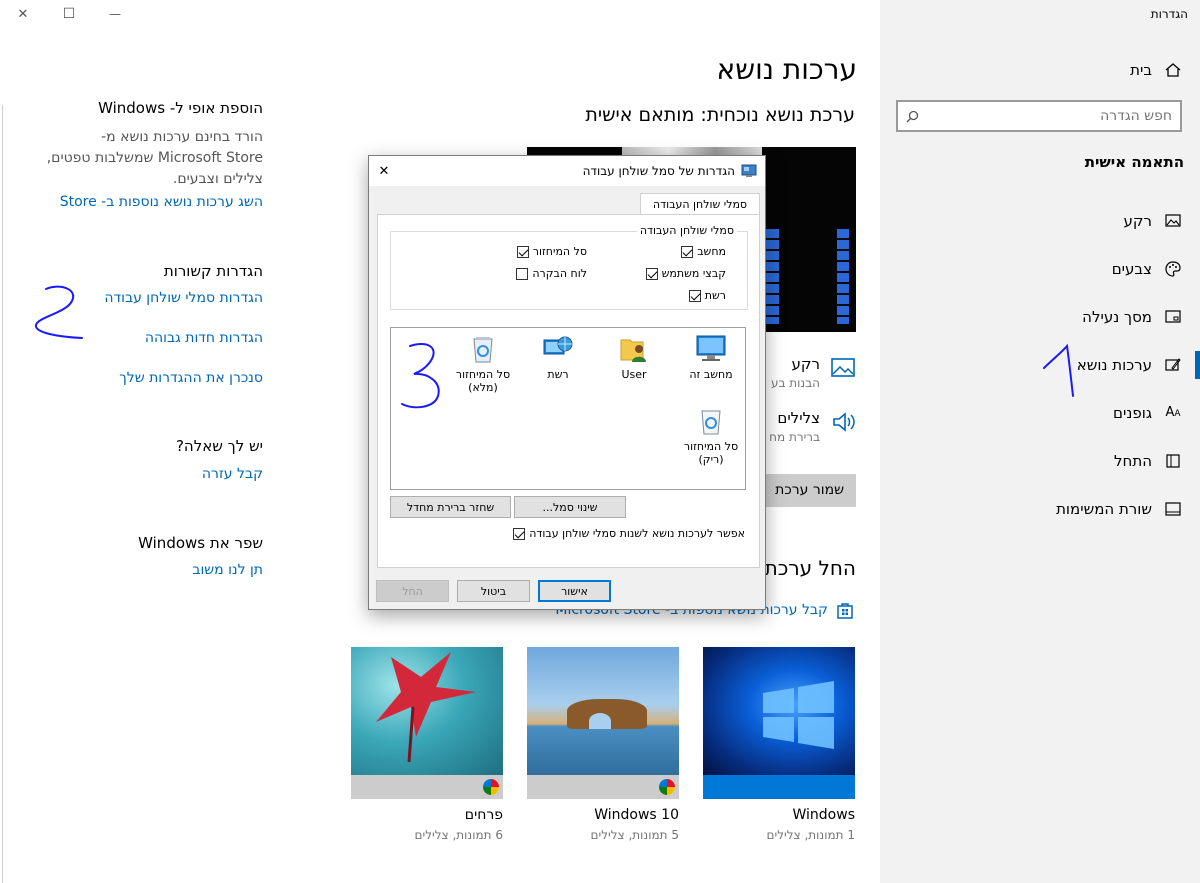  What do you see at coordinates (798, 715) in the screenshot?
I see `windows-logo-thumbnail` at bounding box center [798, 715].